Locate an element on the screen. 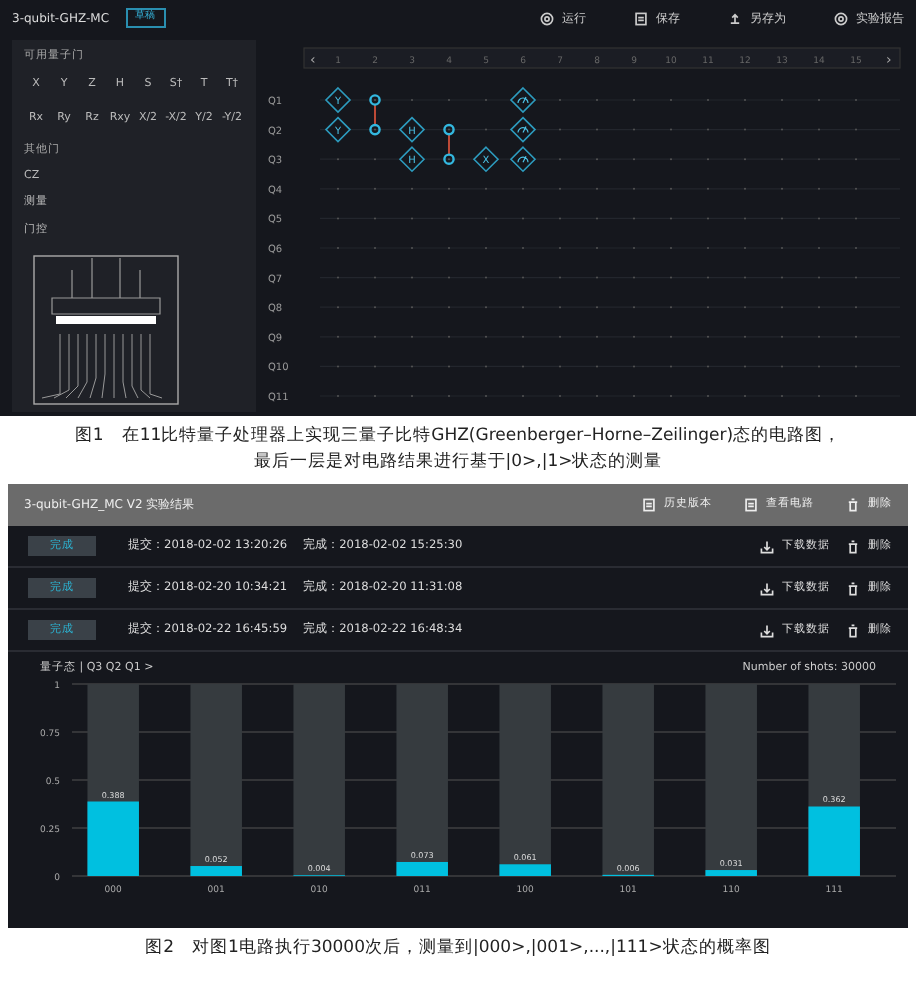  figure-caption: 图2 对图1电路执行30000次后，测量到|000>,|001>,...,|111>状态的概率图 is located at coordinates (458, 948).